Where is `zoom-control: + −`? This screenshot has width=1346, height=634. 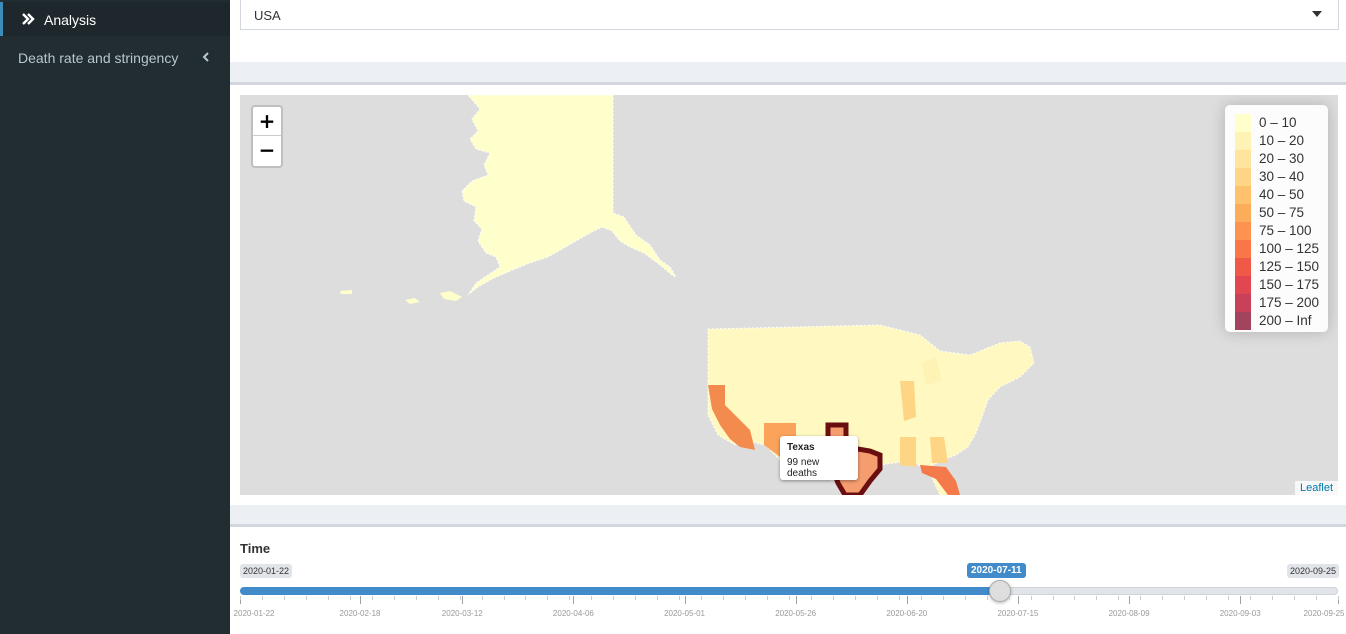 zoom-control: + − is located at coordinates (267, 136).